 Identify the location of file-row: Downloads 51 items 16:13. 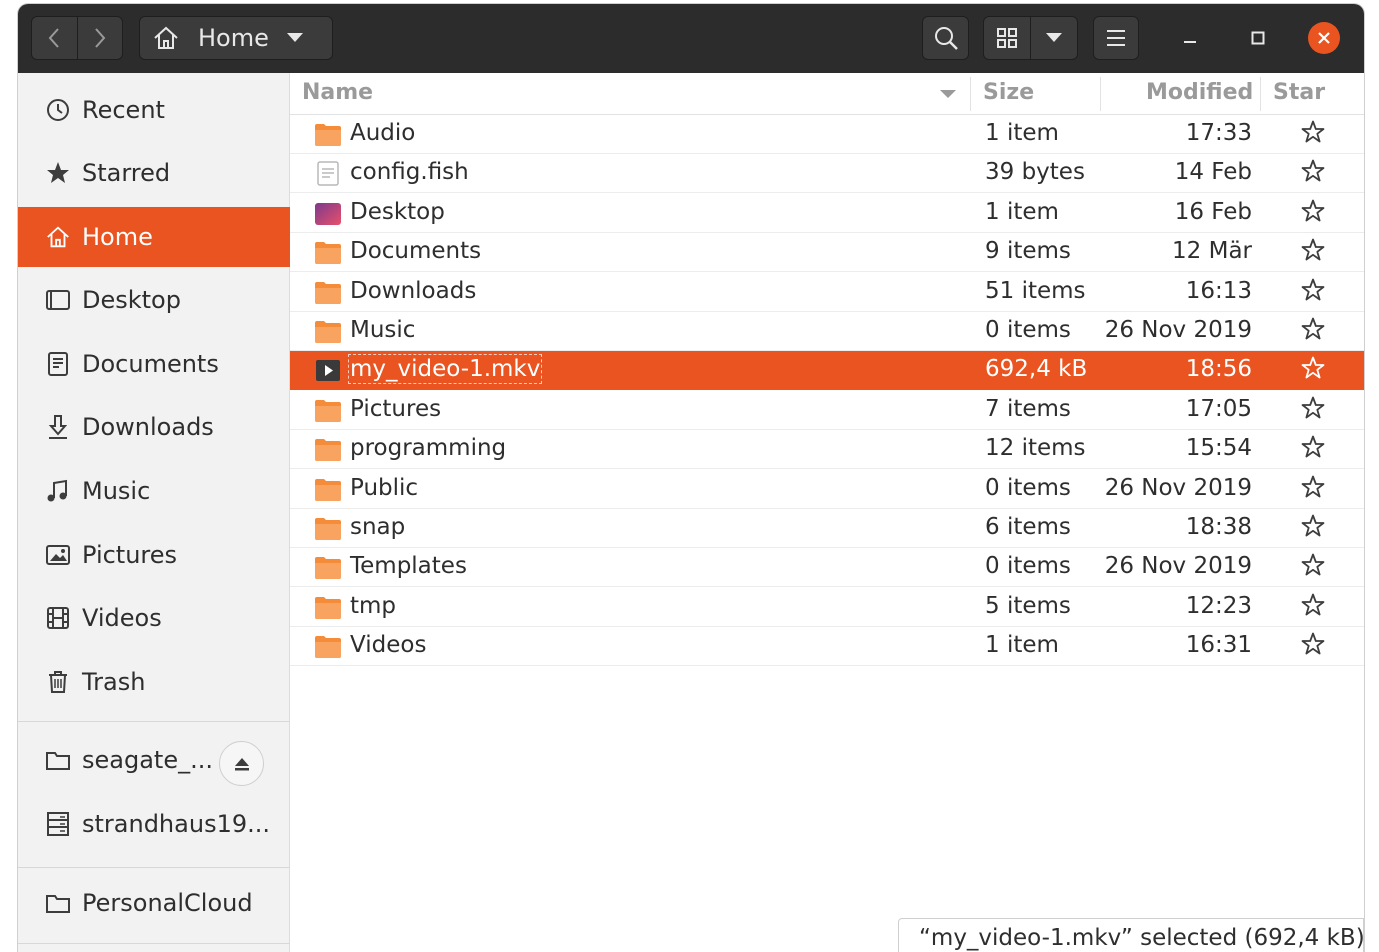
(827, 292).